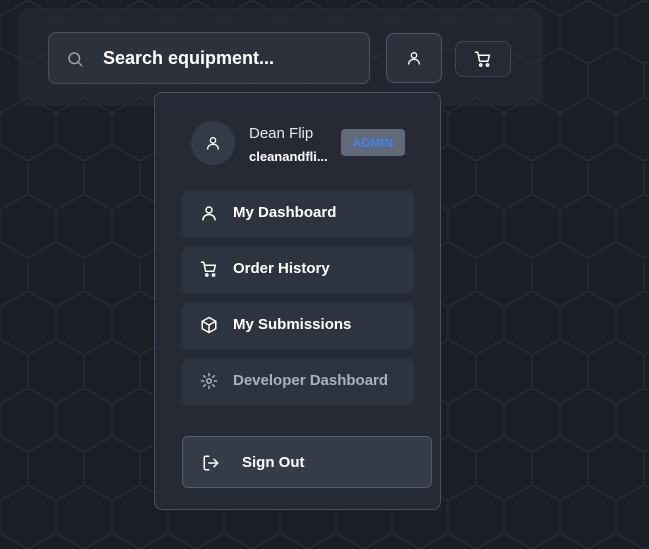 The image size is (649, 549). I want to click on menu-item-label: Developer Dashboard, so click(311, 380).